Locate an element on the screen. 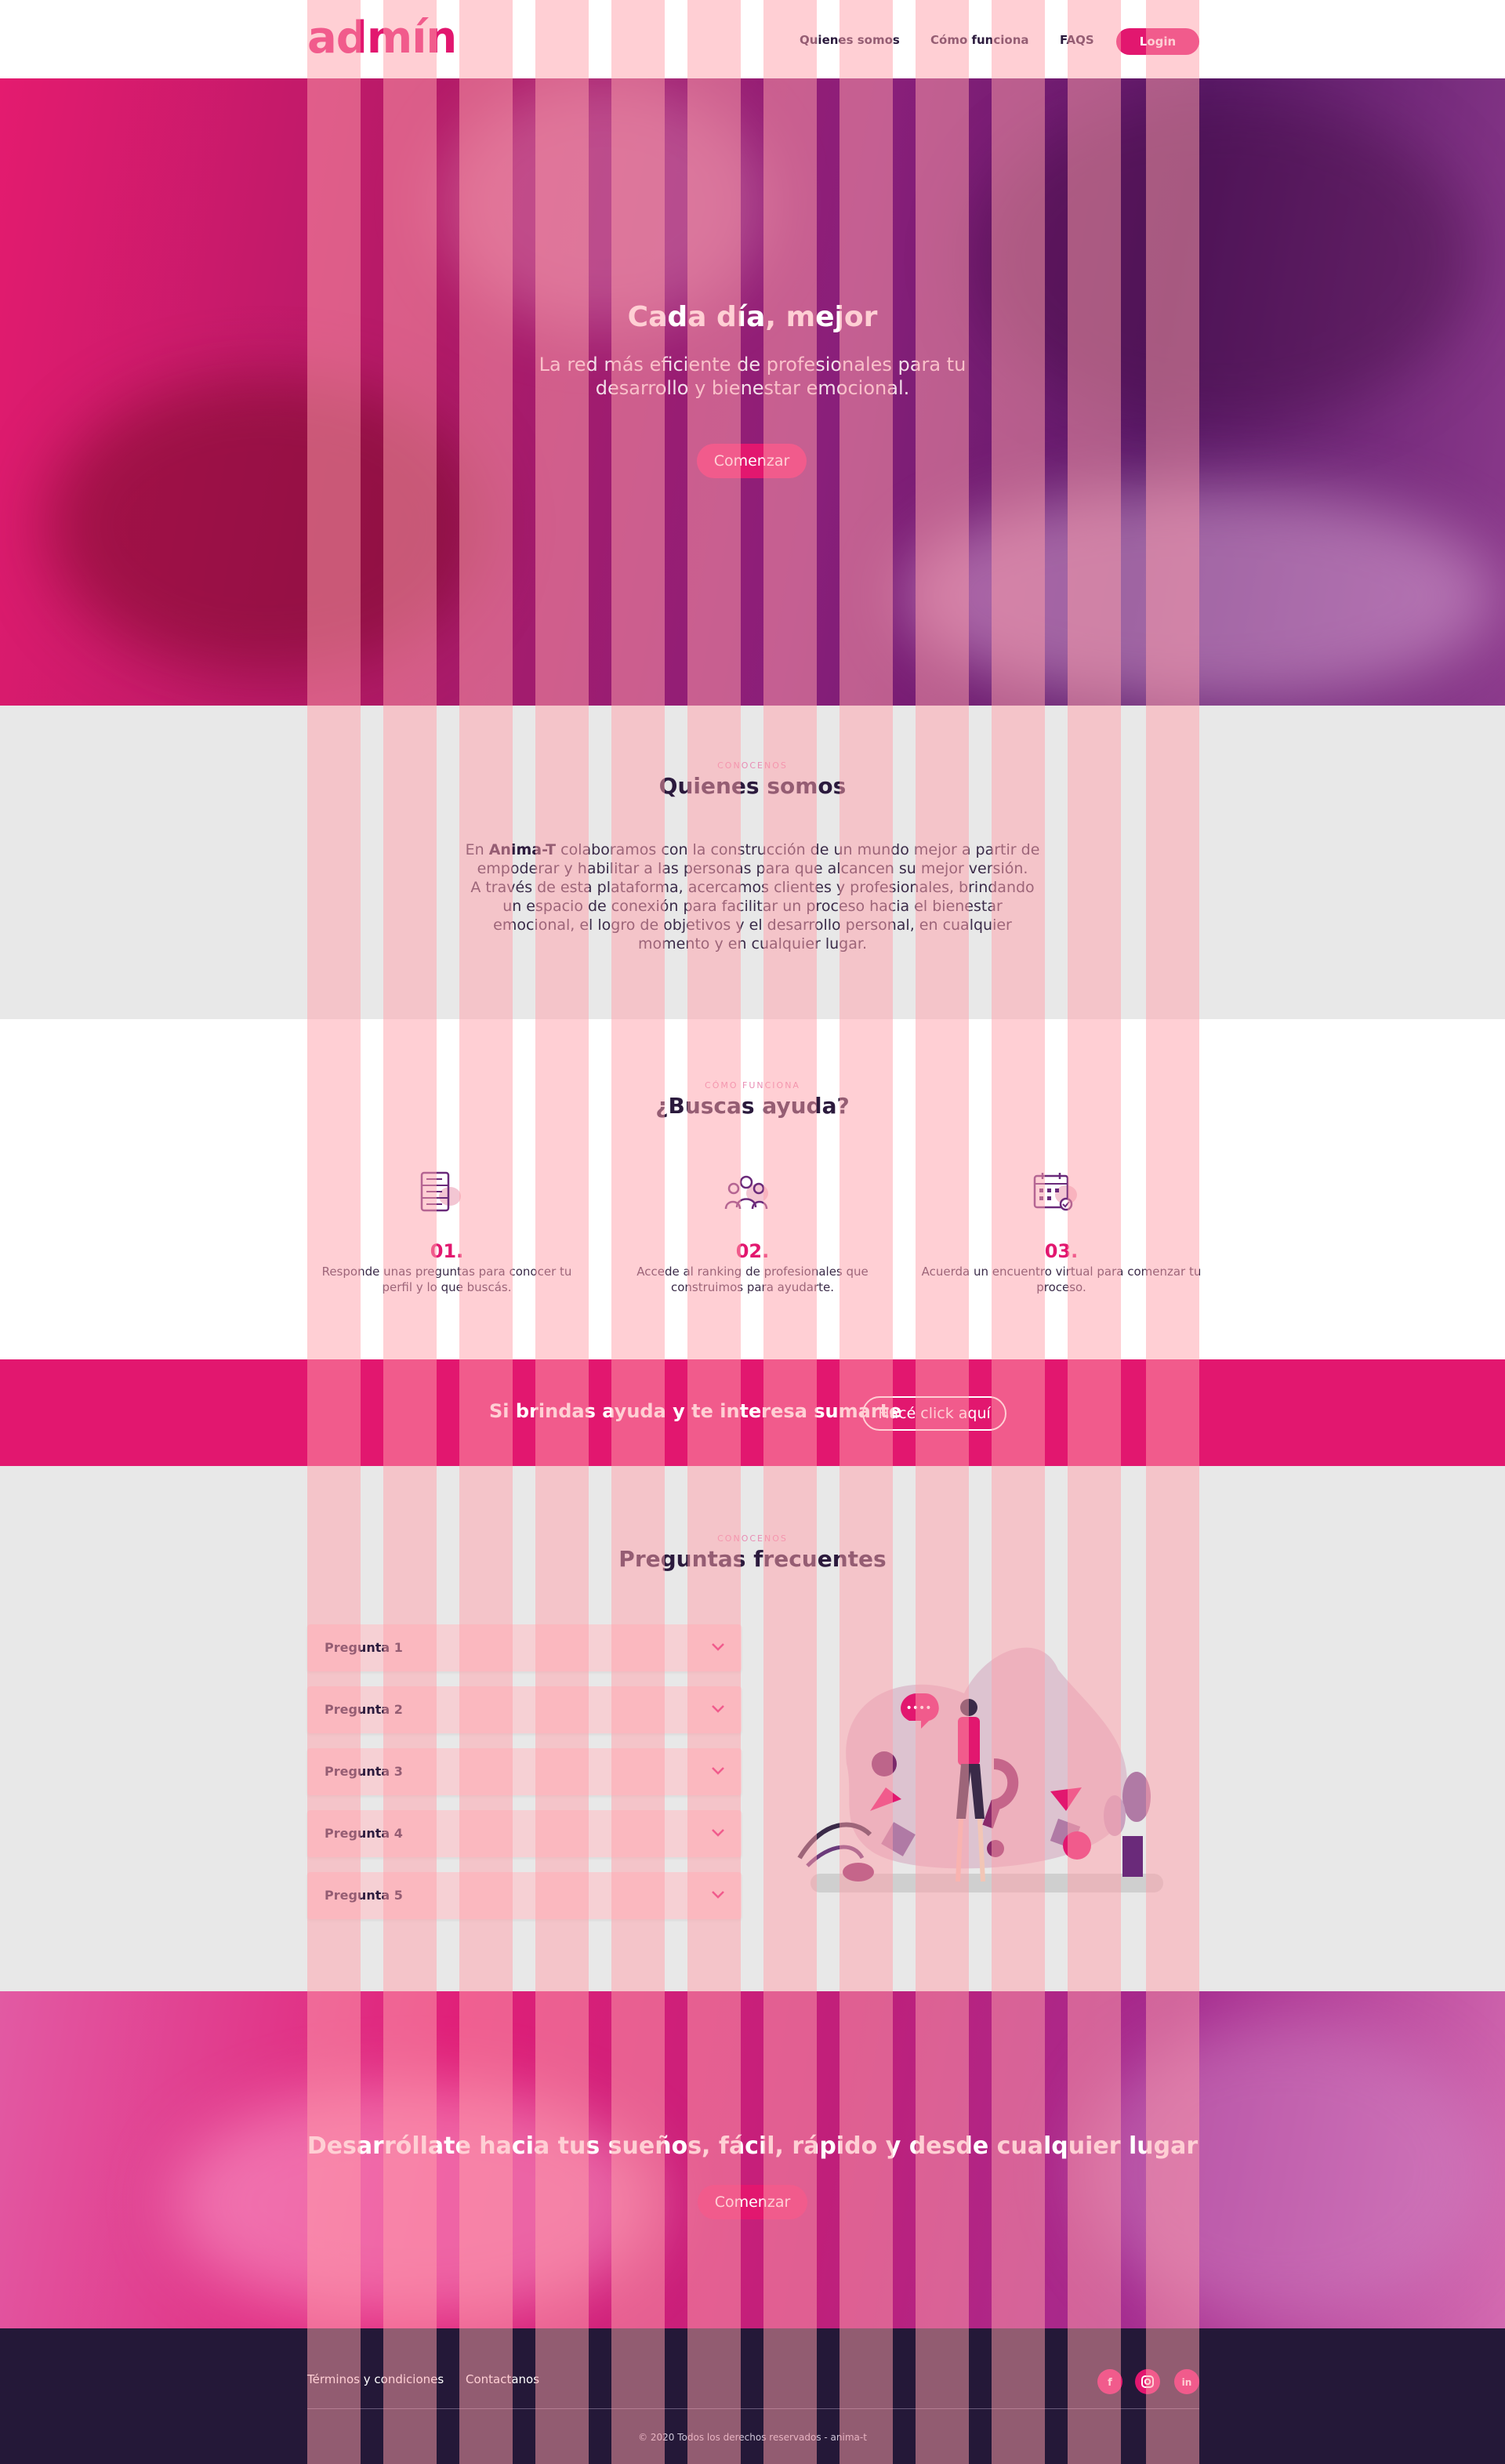  step-1-number: 01. is located at coordinates (447, 1251).